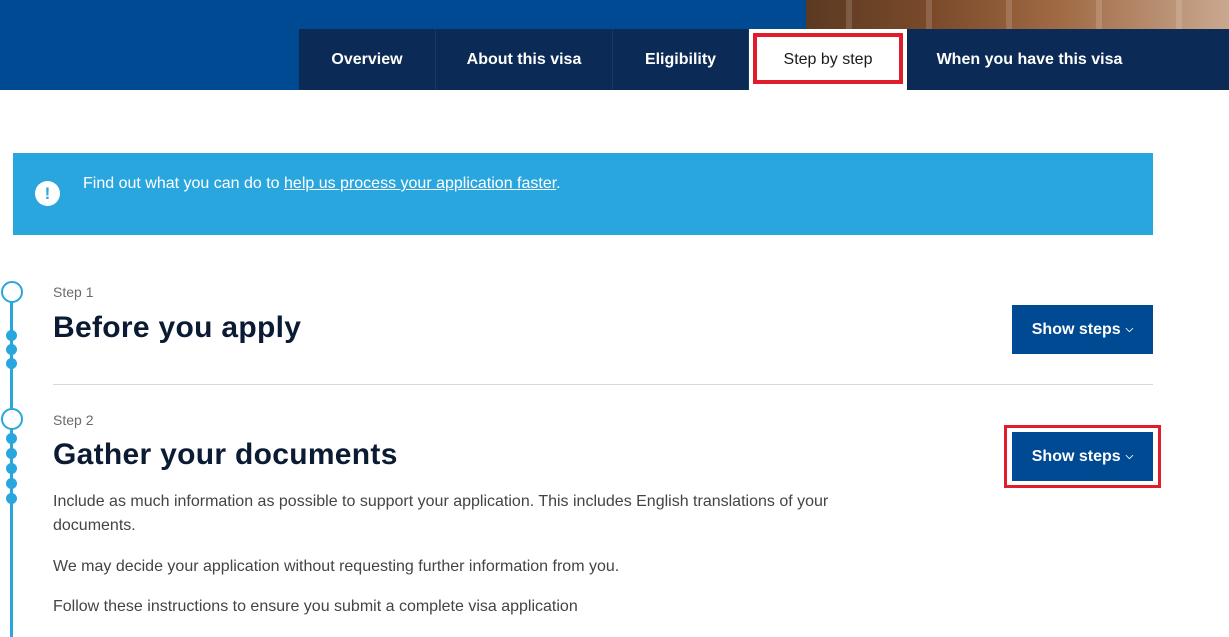 This screenshot has height=637, width=1229. Describe the element at coordinates (1076, 456) in the screenshot. I see `step-2-show-steps-label: Show steps` at that location.